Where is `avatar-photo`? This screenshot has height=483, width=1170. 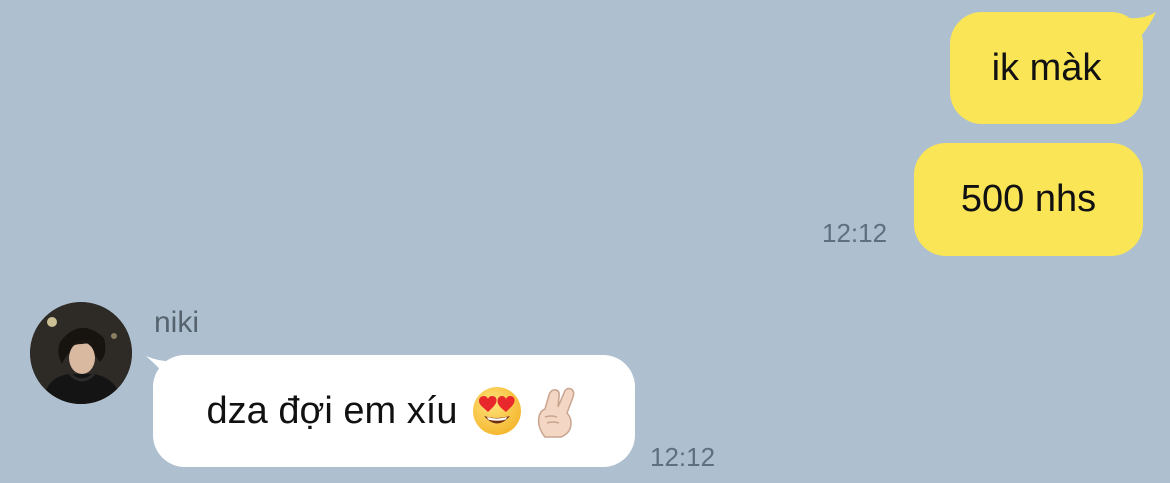 avatar-photo is located at coordinates (81, 353).